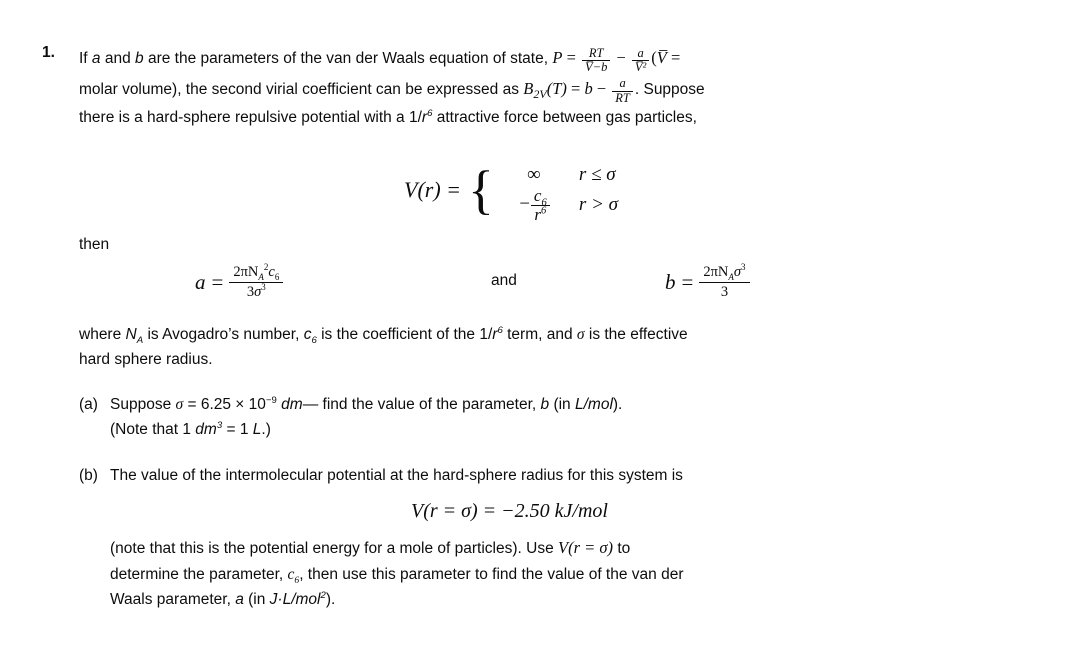  Describe the element at coordinates (596, 54) in the screenshot. I see `fraction-numerator: RT` at that location.